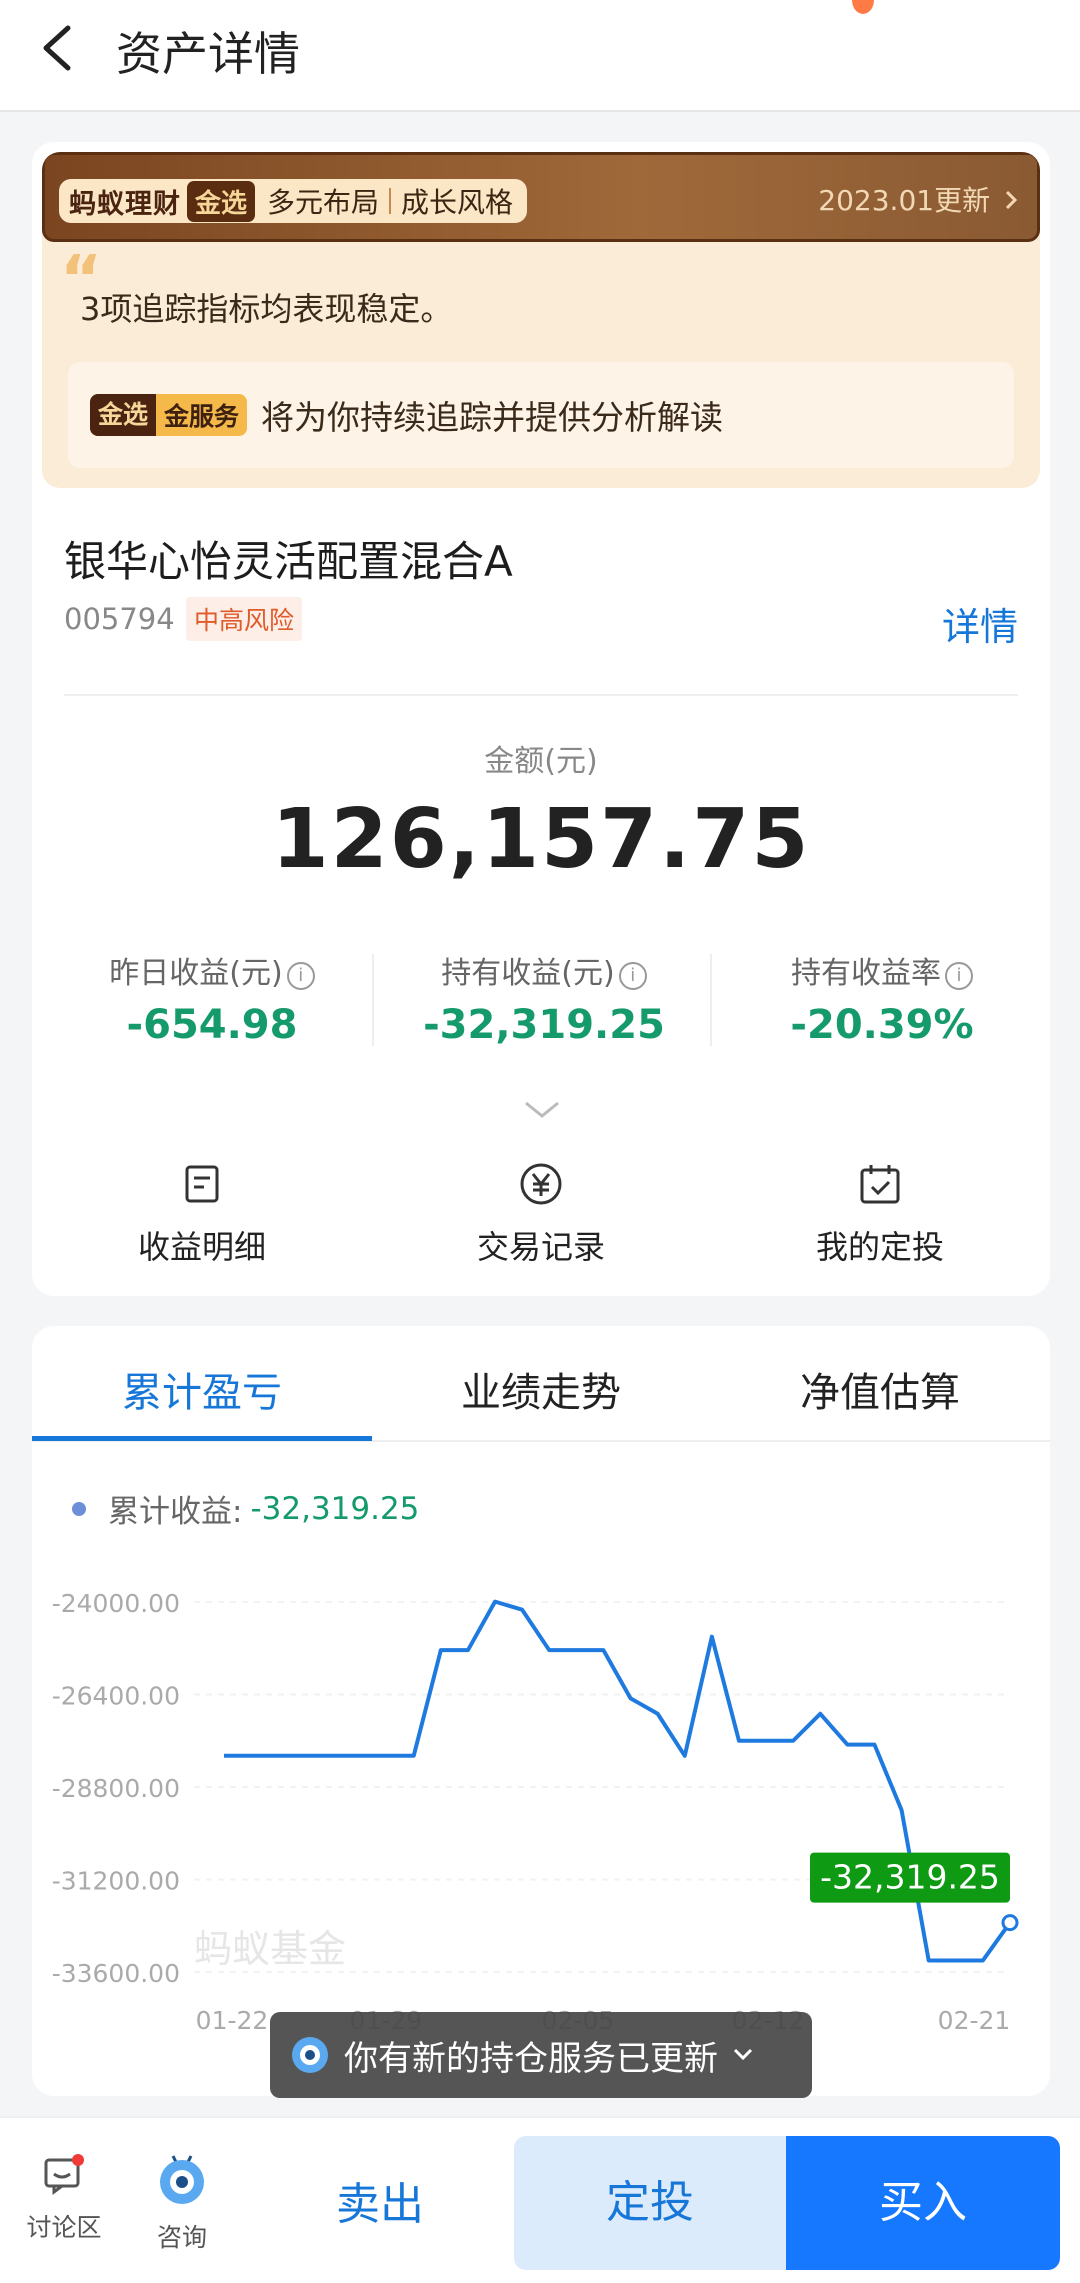  Describe the element at coordinates (201, 1247) in the screenshot. I see `action-label: 收益明细` at that location.